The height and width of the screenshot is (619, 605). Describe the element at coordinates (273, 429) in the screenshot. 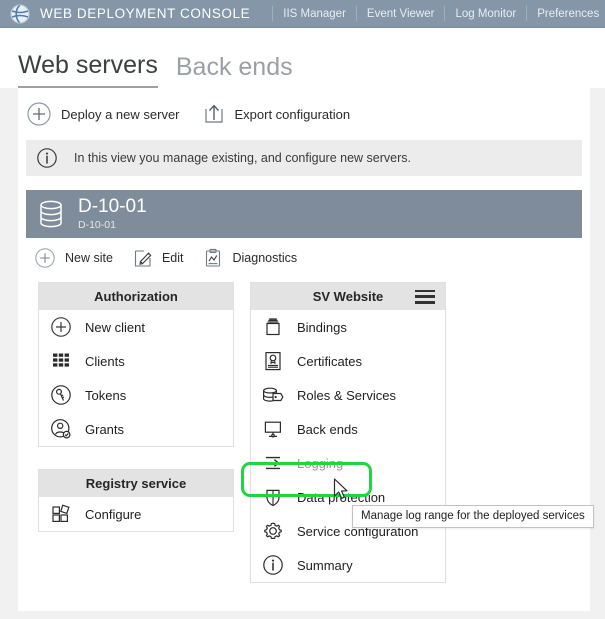

I see `monitor-icon` at that location.